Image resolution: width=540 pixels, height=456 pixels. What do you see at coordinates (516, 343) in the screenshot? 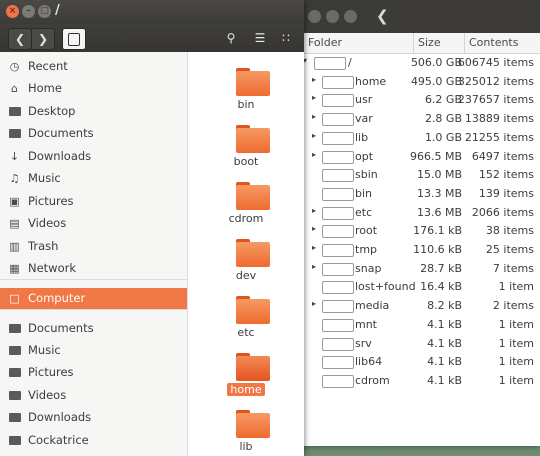
I see `folder-contents: 1 item` at bounding box center [516, 343].